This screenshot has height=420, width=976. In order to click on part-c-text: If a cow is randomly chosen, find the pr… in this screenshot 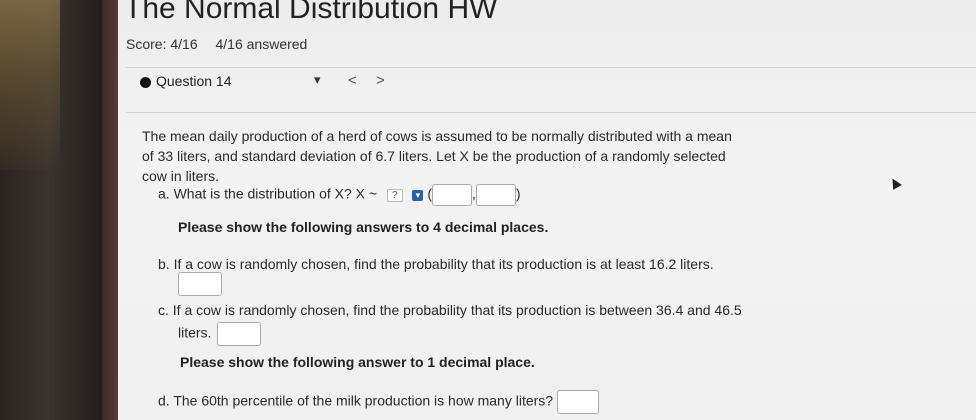, I will do `click(457, 310)`.